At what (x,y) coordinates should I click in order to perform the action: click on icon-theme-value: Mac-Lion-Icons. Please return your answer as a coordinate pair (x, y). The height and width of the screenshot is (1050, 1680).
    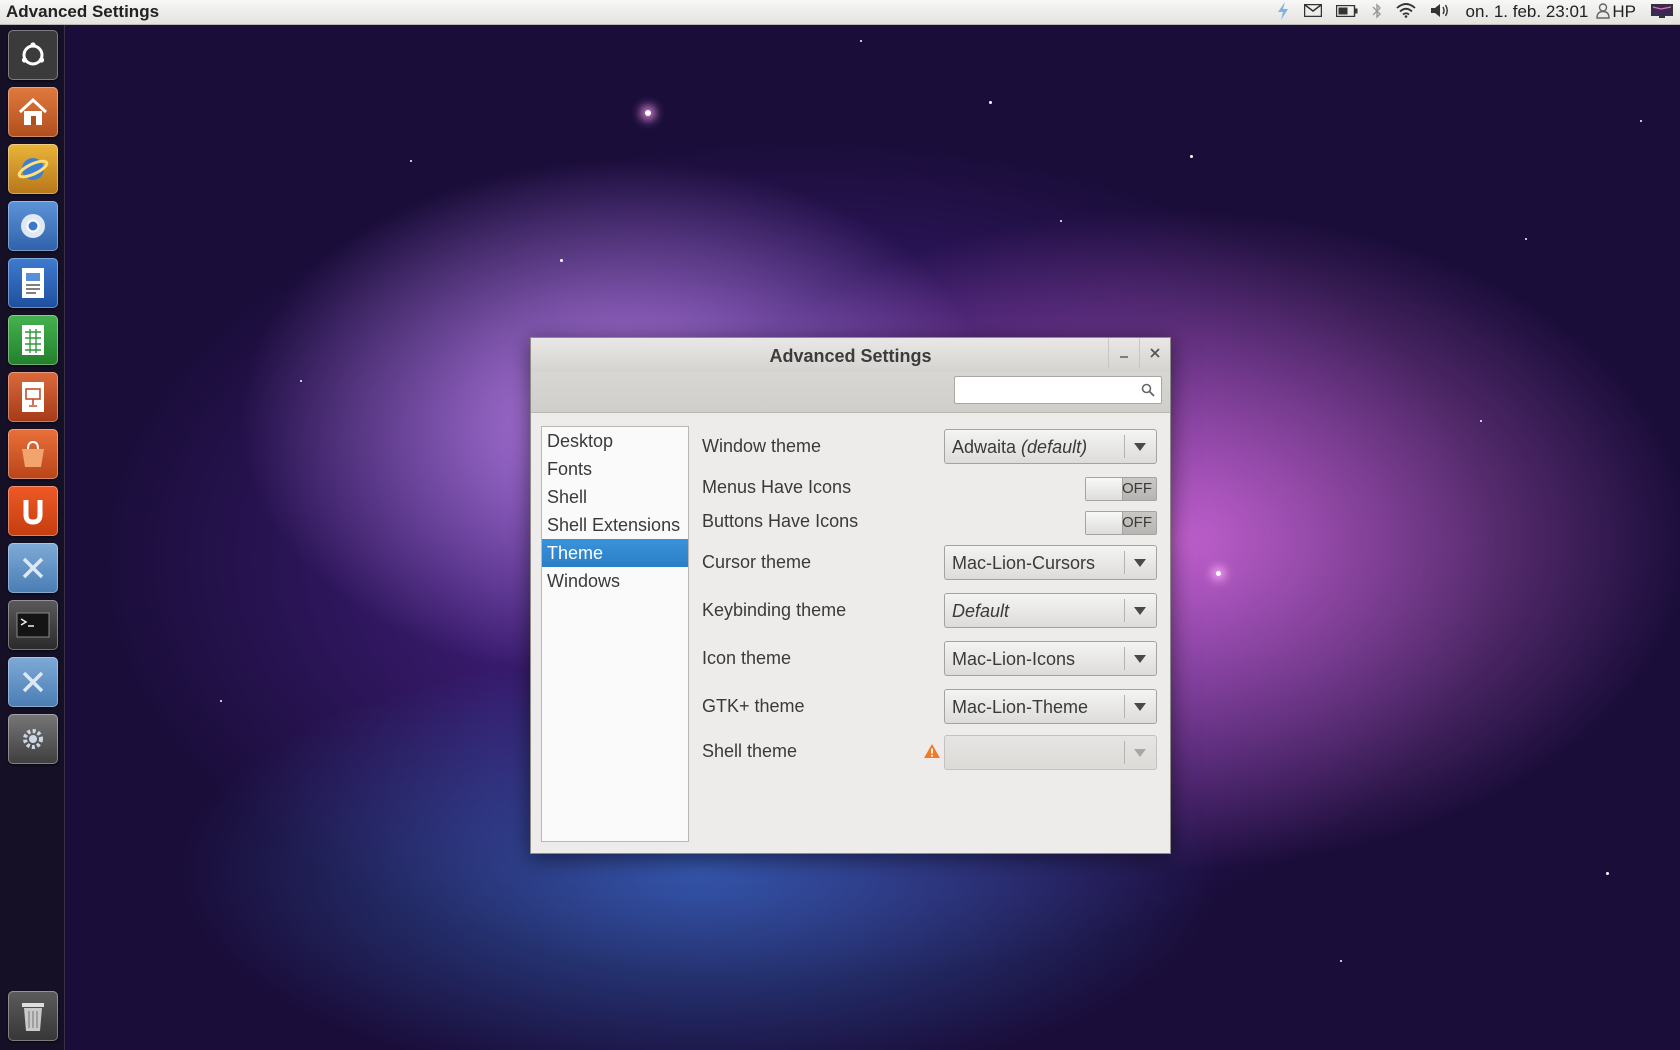
    Looking at the image, I should click on (1014, 659).